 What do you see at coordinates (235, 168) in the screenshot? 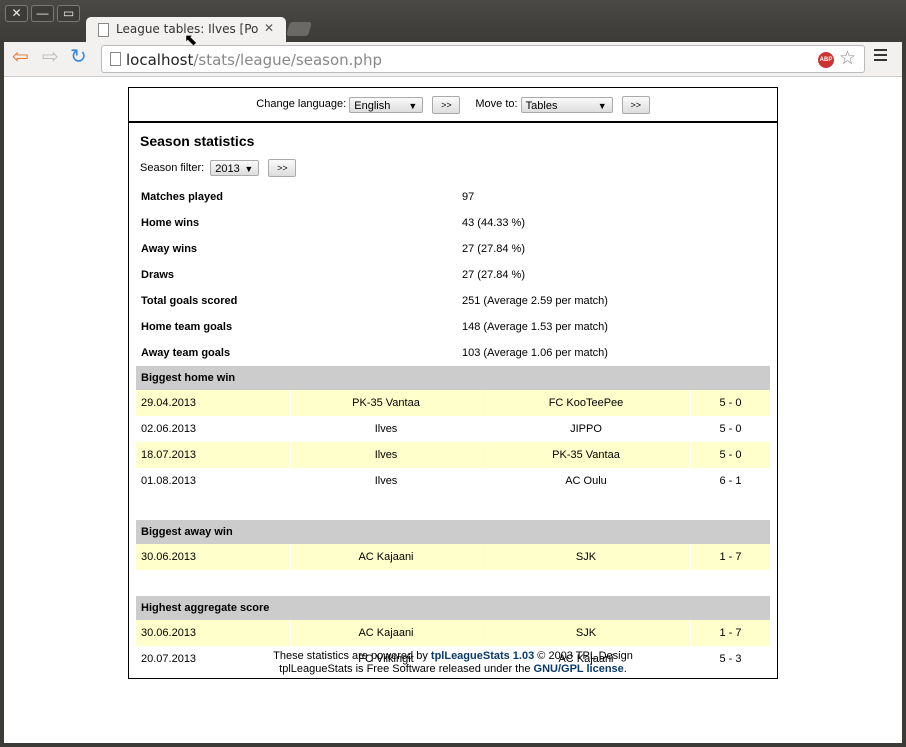
I see `season-select: 2013 ▼` at bounding box center [235, 168].